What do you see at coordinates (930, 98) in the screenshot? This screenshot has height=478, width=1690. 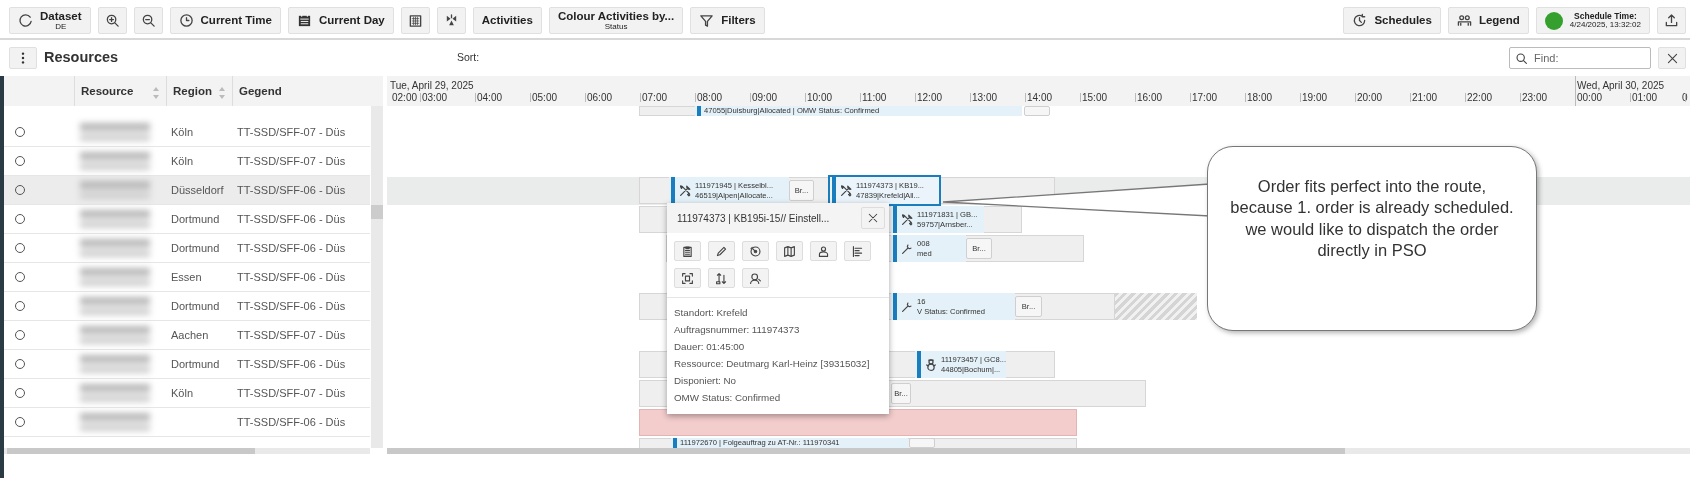 I see `hour-label: 12:00` at bounding box center [930, 98].